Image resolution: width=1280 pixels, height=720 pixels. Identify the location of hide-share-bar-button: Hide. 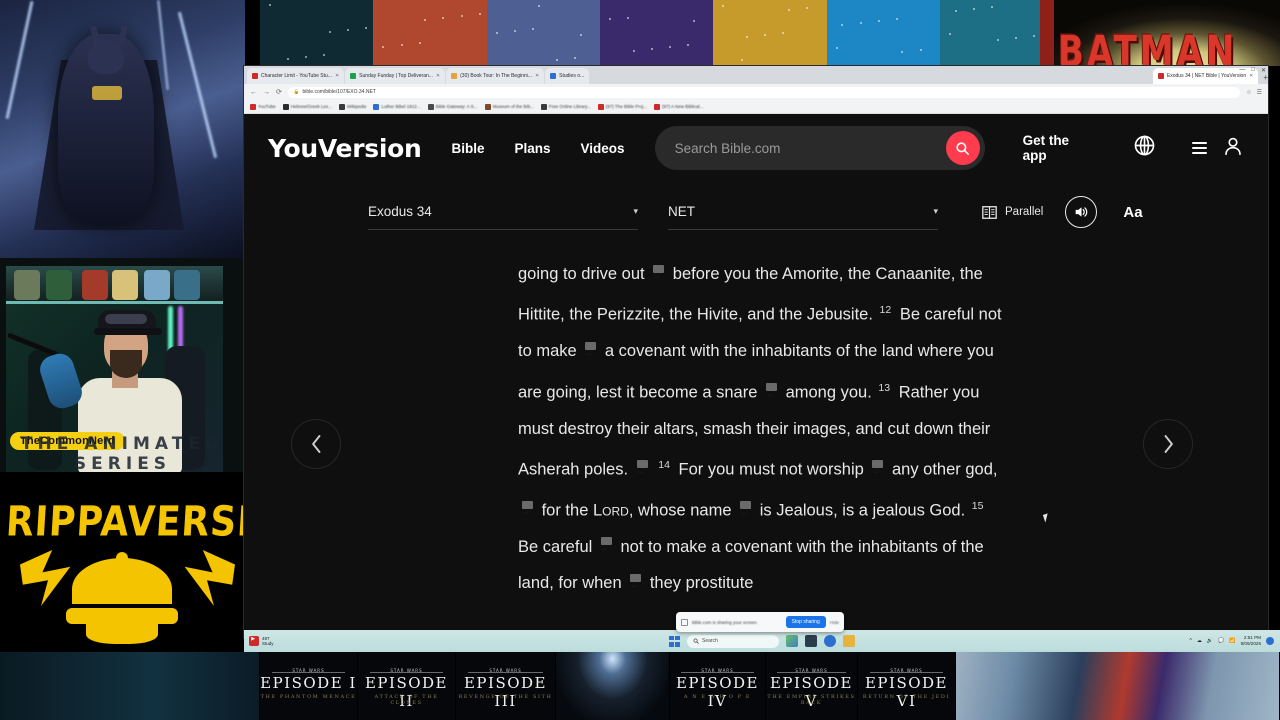
(834, 622).